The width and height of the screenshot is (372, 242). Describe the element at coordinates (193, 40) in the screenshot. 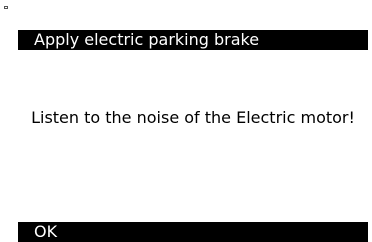

I see `dialog-title: Apply electric parking brake` at that location.